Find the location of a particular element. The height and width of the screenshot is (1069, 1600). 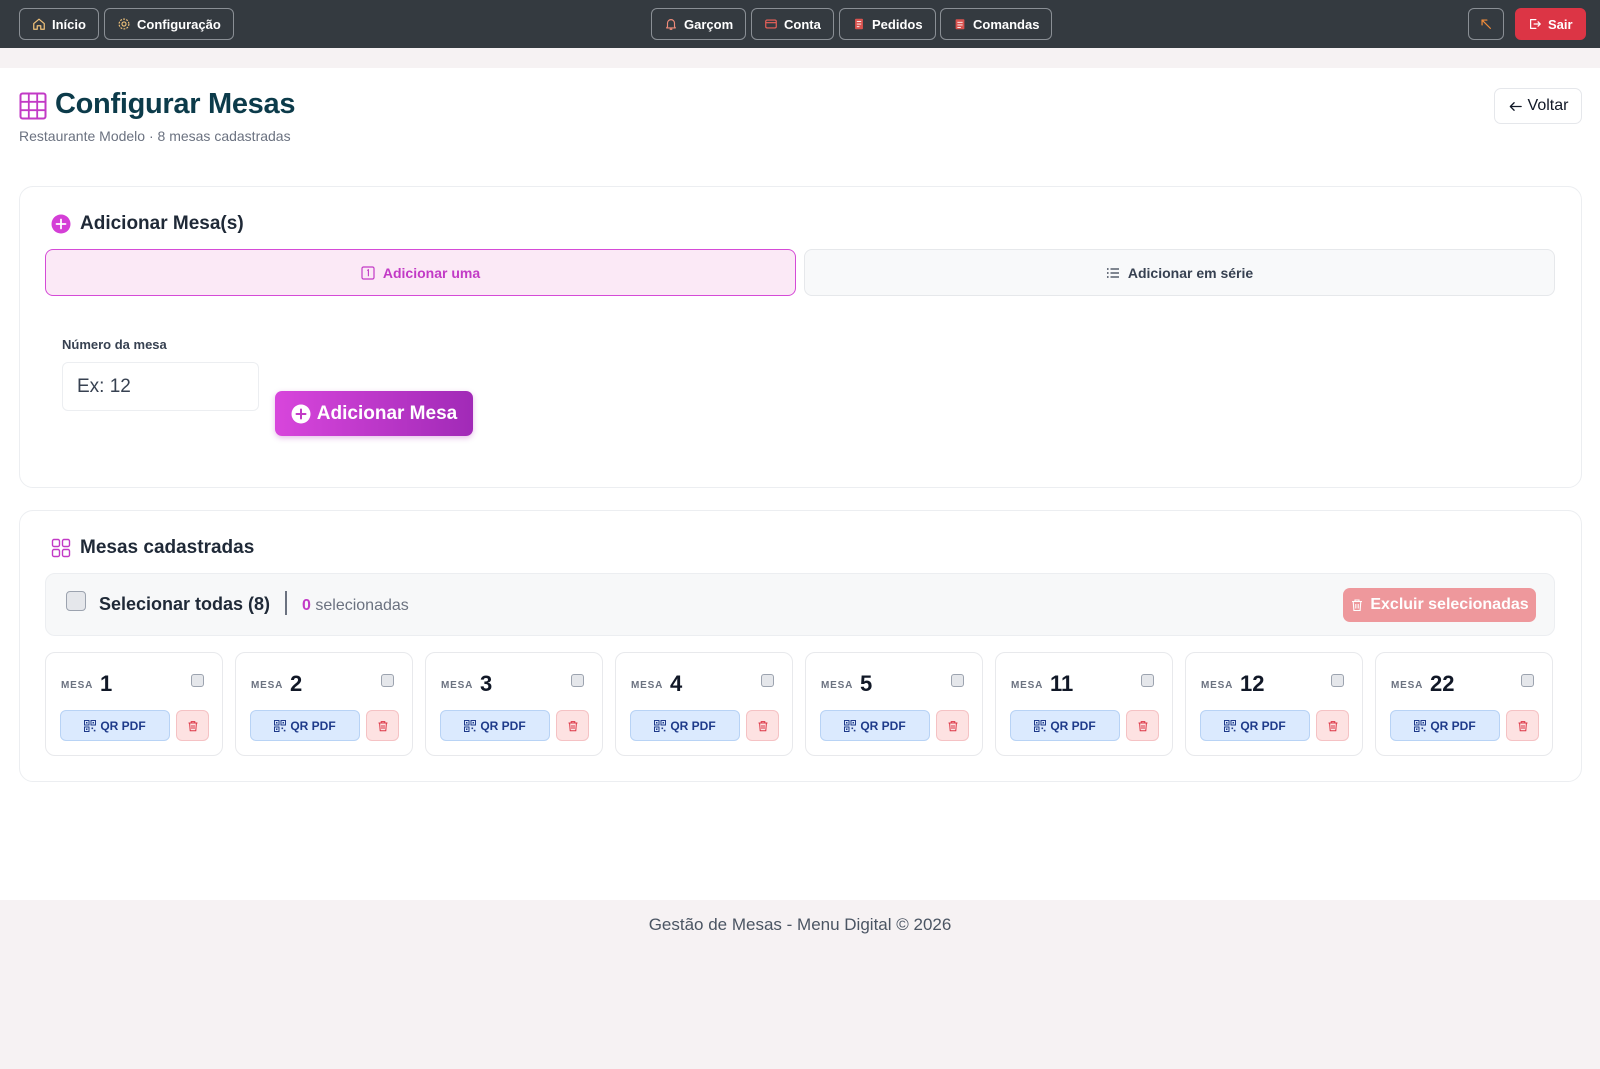

logout-icon is located at coordinates (1535, 24).